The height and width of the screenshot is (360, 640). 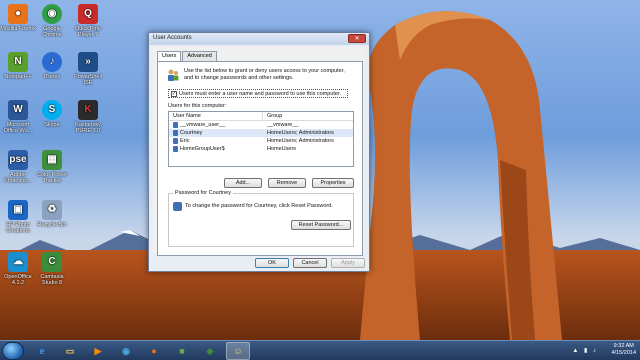 I want to click on column-header-user-name: User Name, so click(x=216, y=116).